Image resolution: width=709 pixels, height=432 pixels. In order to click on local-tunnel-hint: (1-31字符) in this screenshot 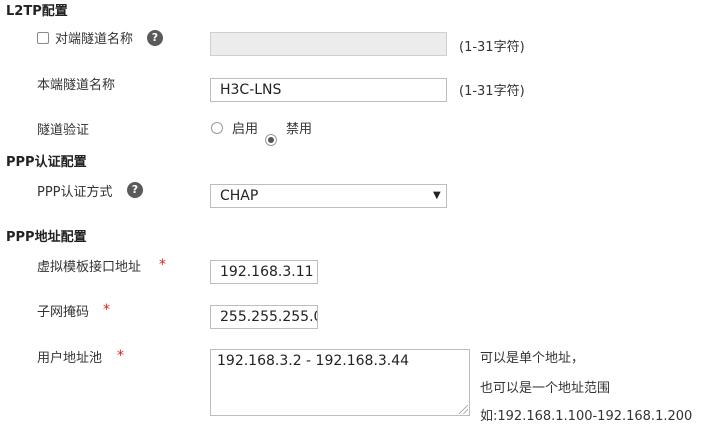, I will do `click(492, 91)`.